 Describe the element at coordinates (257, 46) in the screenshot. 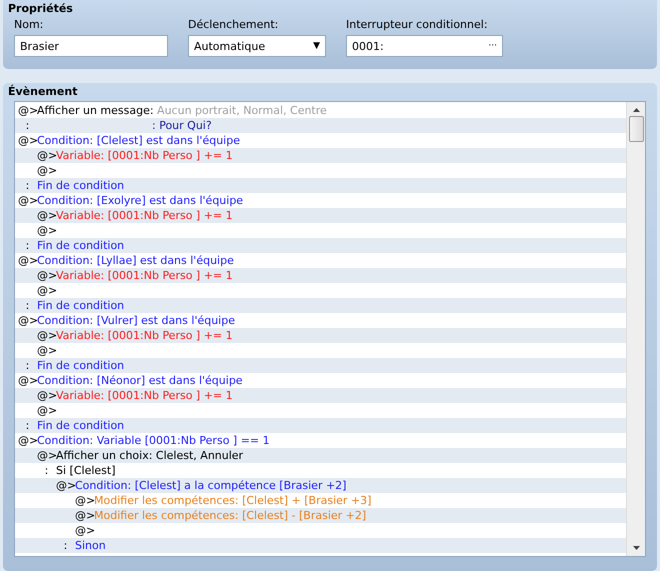

I see `trigger-dropdown: Automatique ▼` at that location.